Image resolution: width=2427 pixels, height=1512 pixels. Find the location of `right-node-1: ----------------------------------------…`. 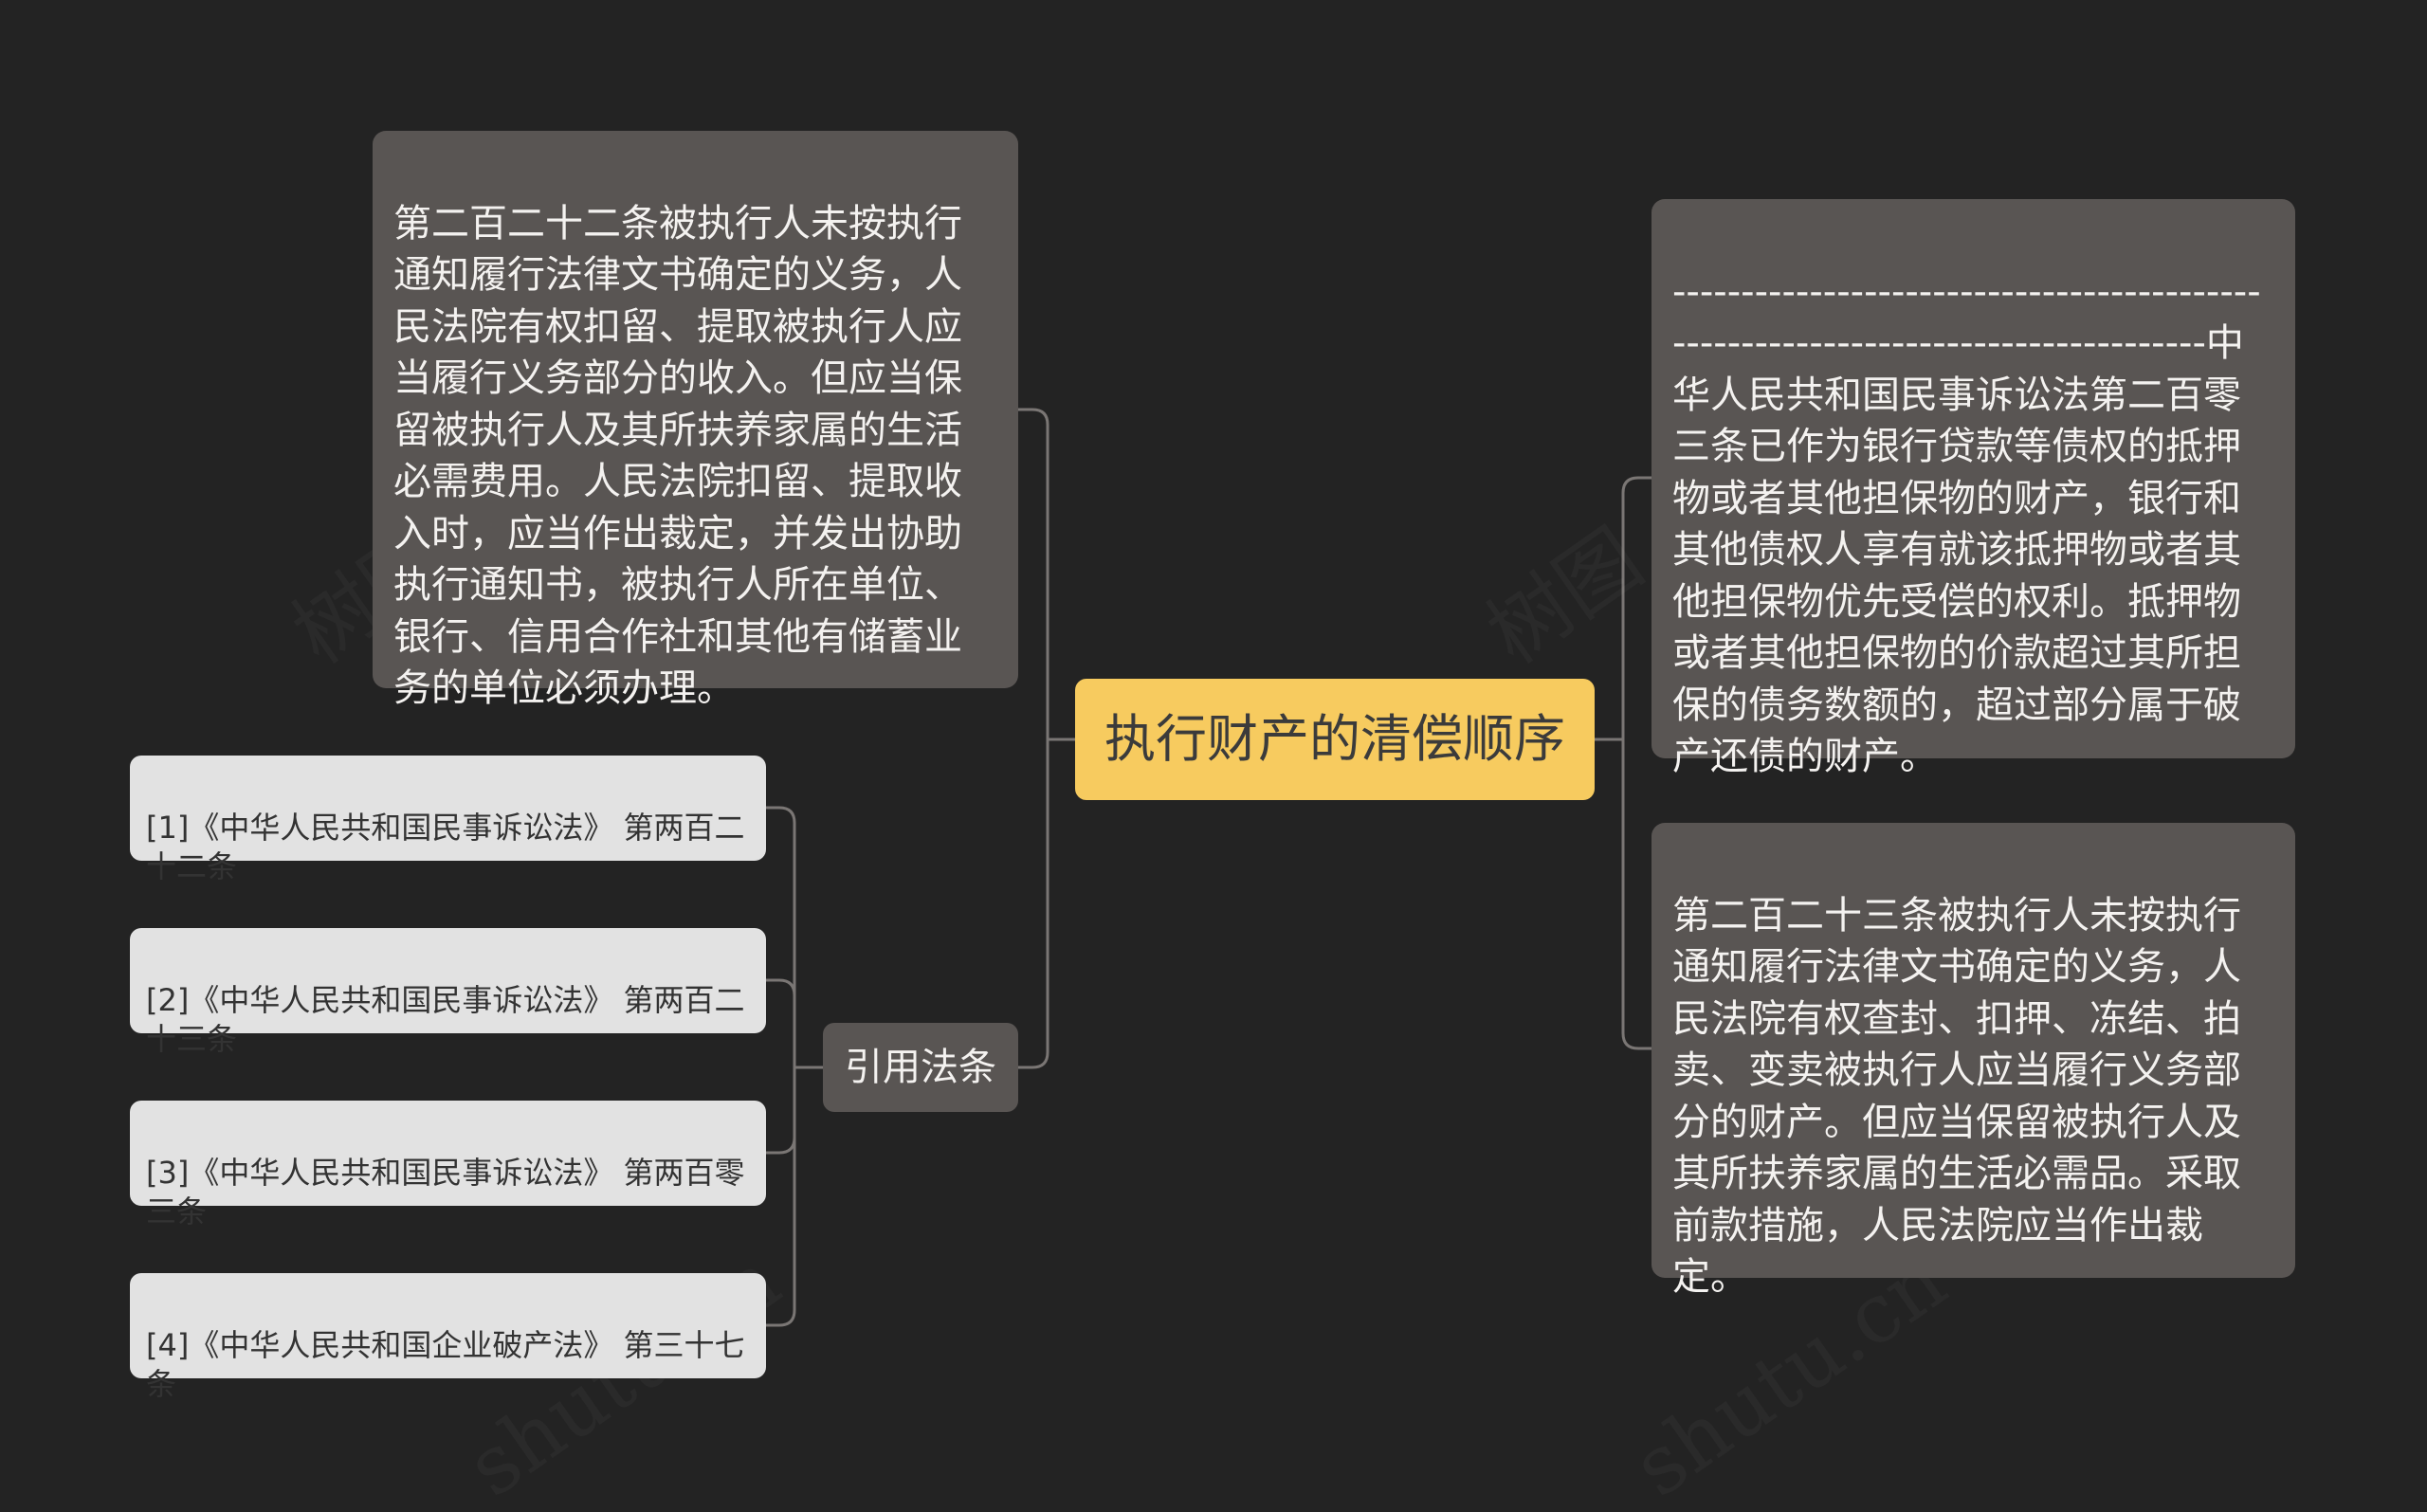

right-node-1: ----------------------------------------… is located at coordinates (1973, 489).